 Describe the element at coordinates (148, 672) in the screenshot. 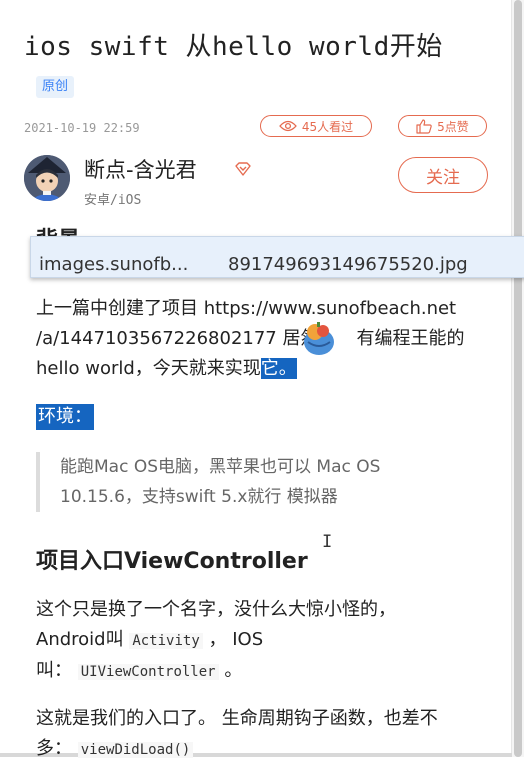

I see `uiviewcontroller-code: UIViewController` at that location.